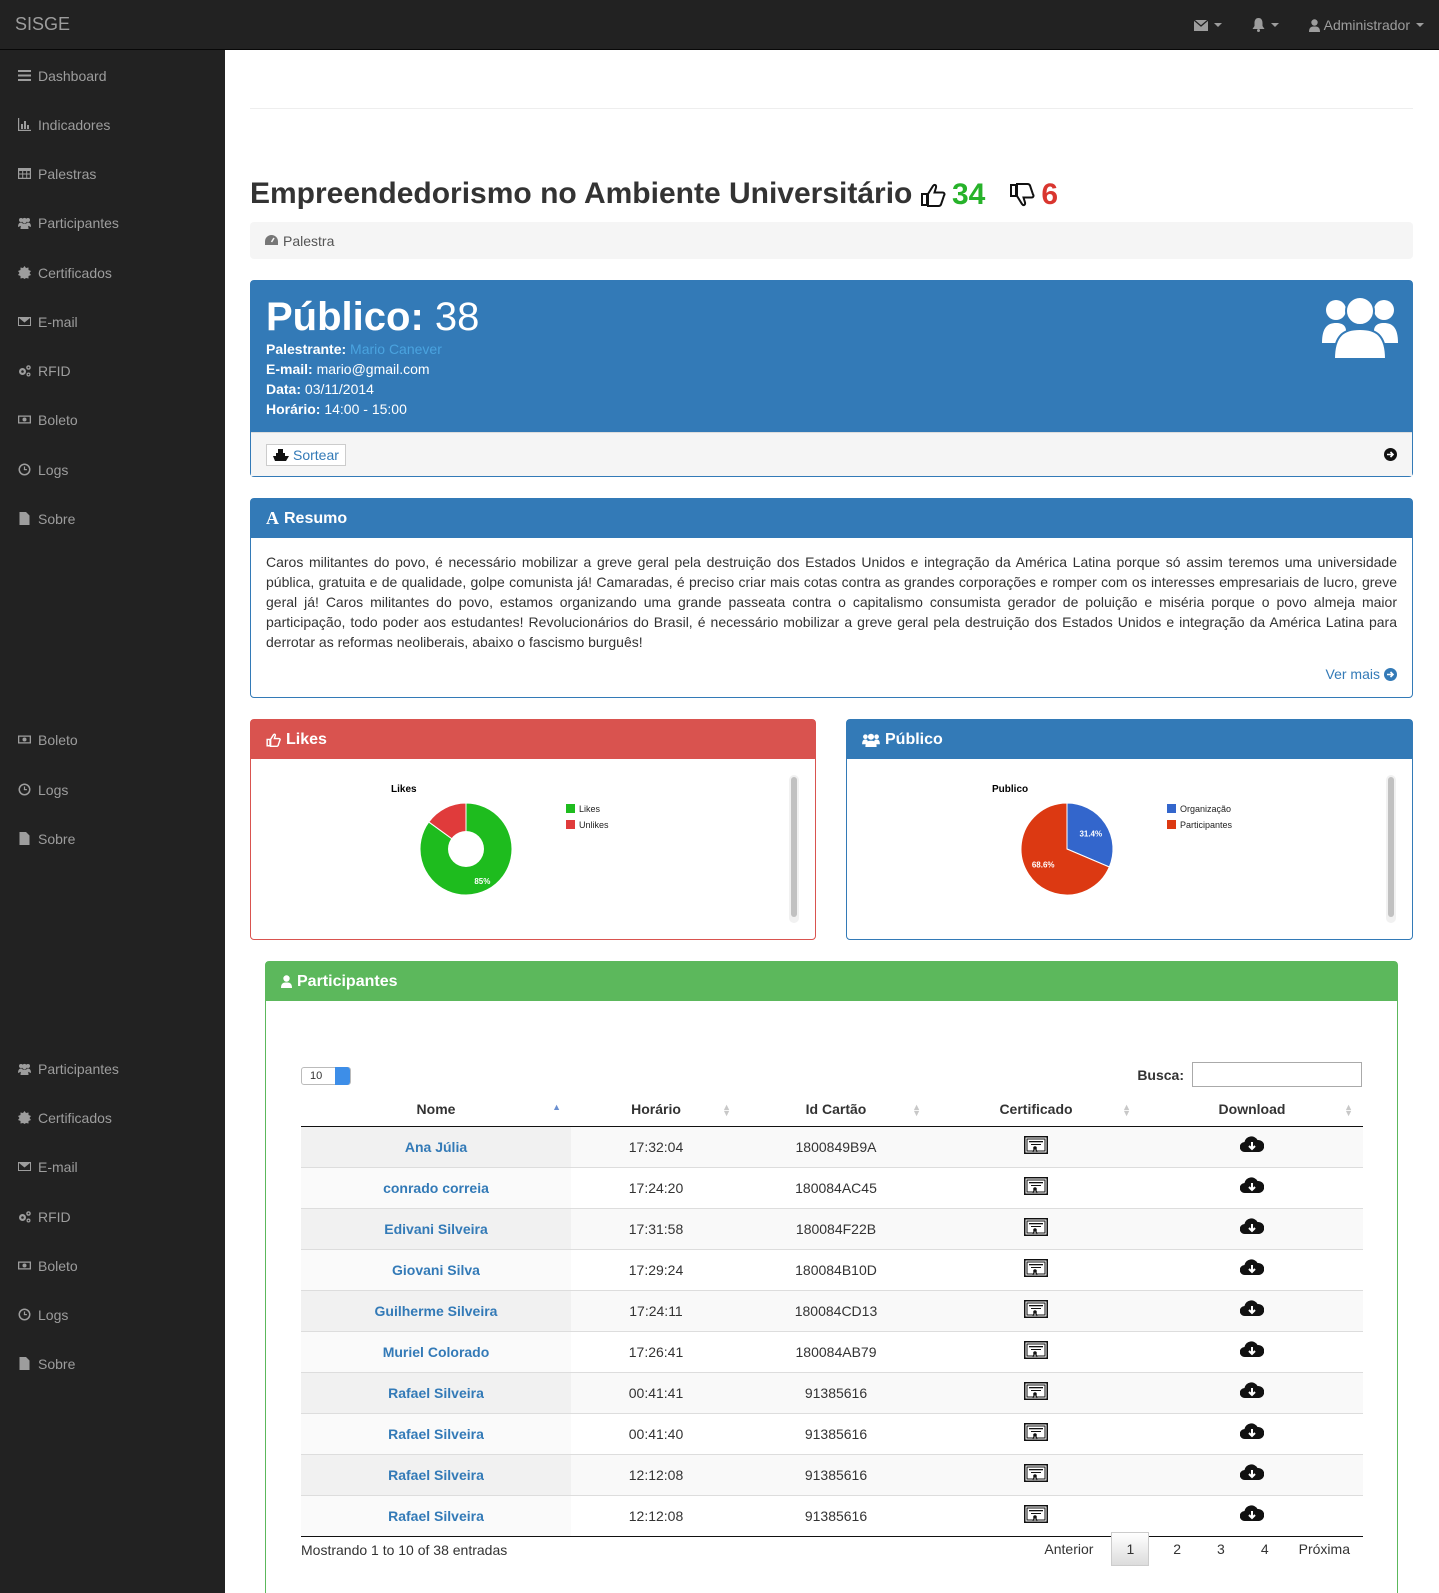 The width and height of the screenshot is (1439, 1593). I want to click on pie-data-label: 31.4%, so click(1090, 833).